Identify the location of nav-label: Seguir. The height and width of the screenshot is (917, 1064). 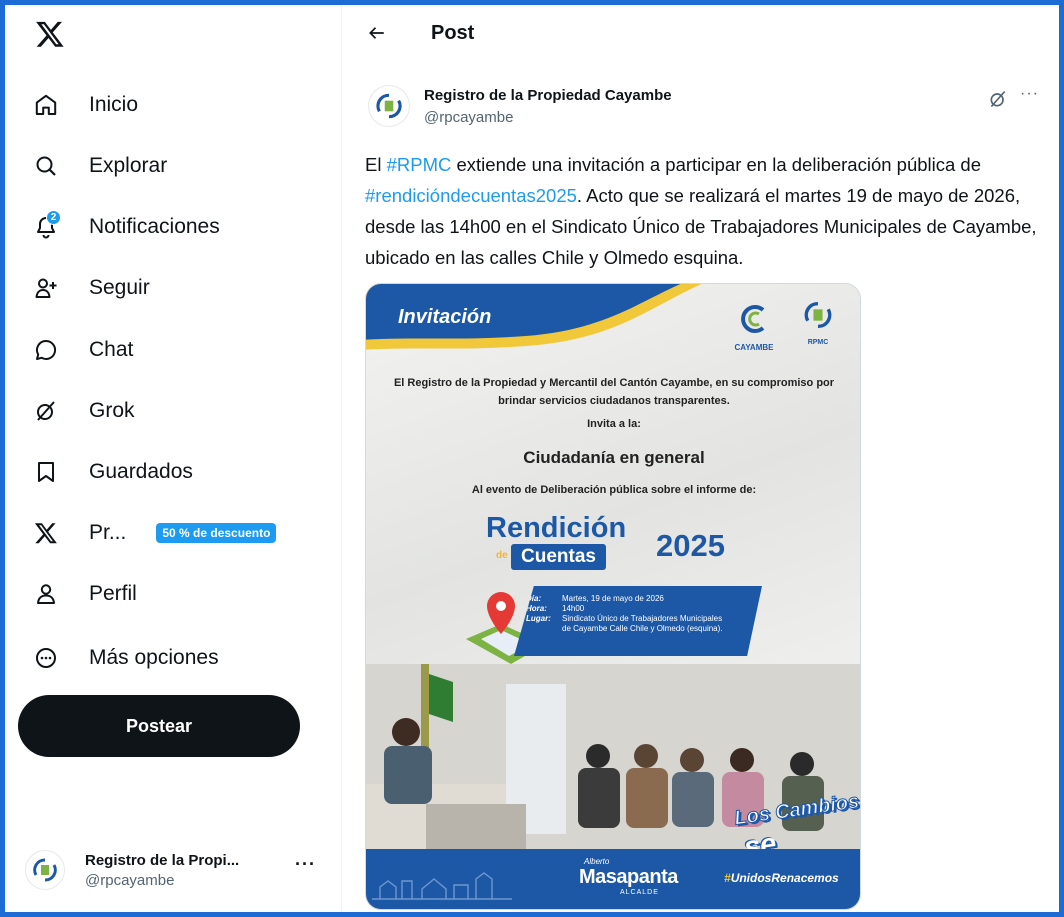
(119, 287).